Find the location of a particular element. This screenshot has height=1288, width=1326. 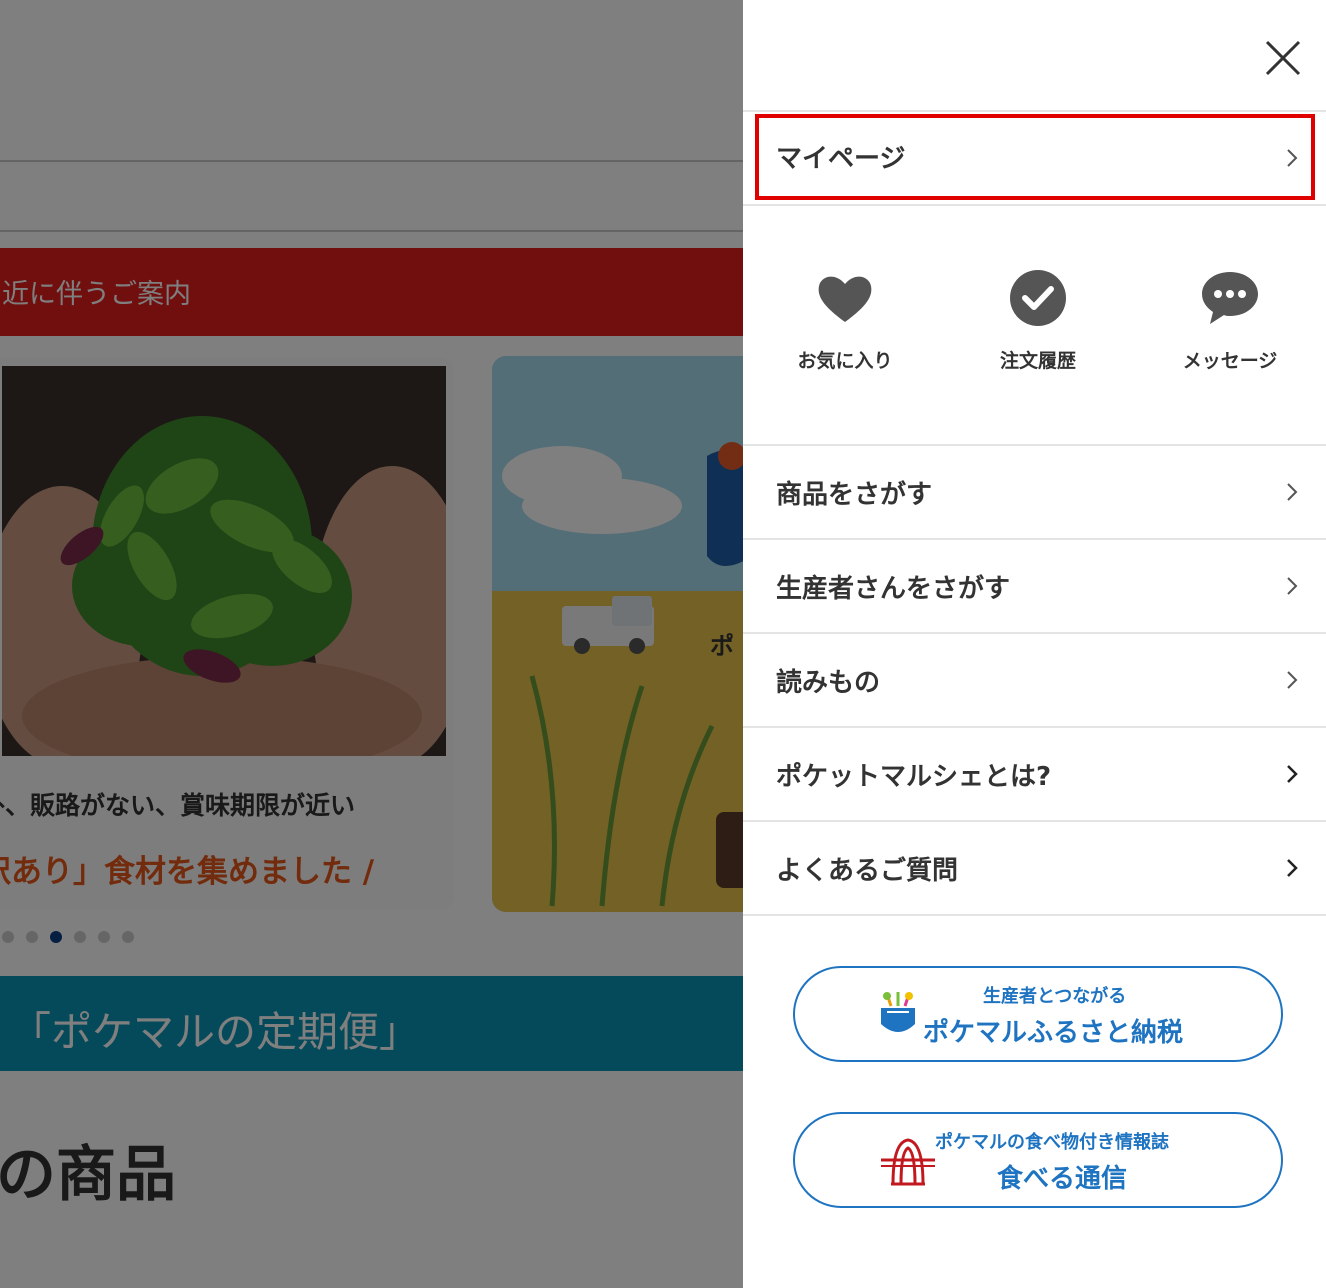

chat-bubble-icon is located at coordinates (1230, 298).